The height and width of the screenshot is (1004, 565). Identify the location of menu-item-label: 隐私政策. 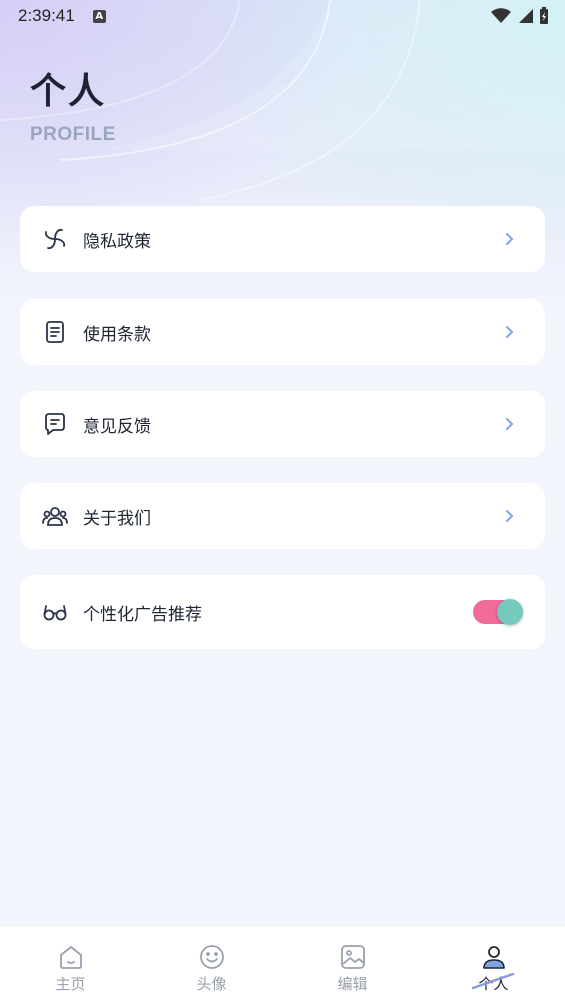
(117, 241).